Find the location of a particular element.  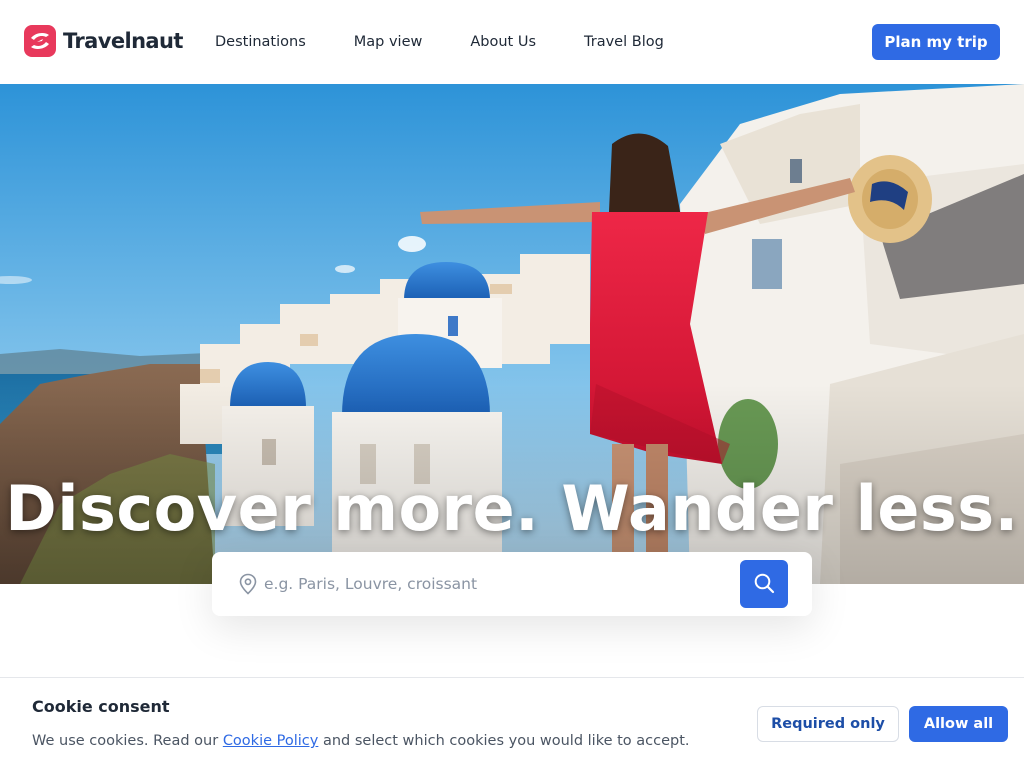

nav-item-about-us: About Us is located at coordinates (503, 42).